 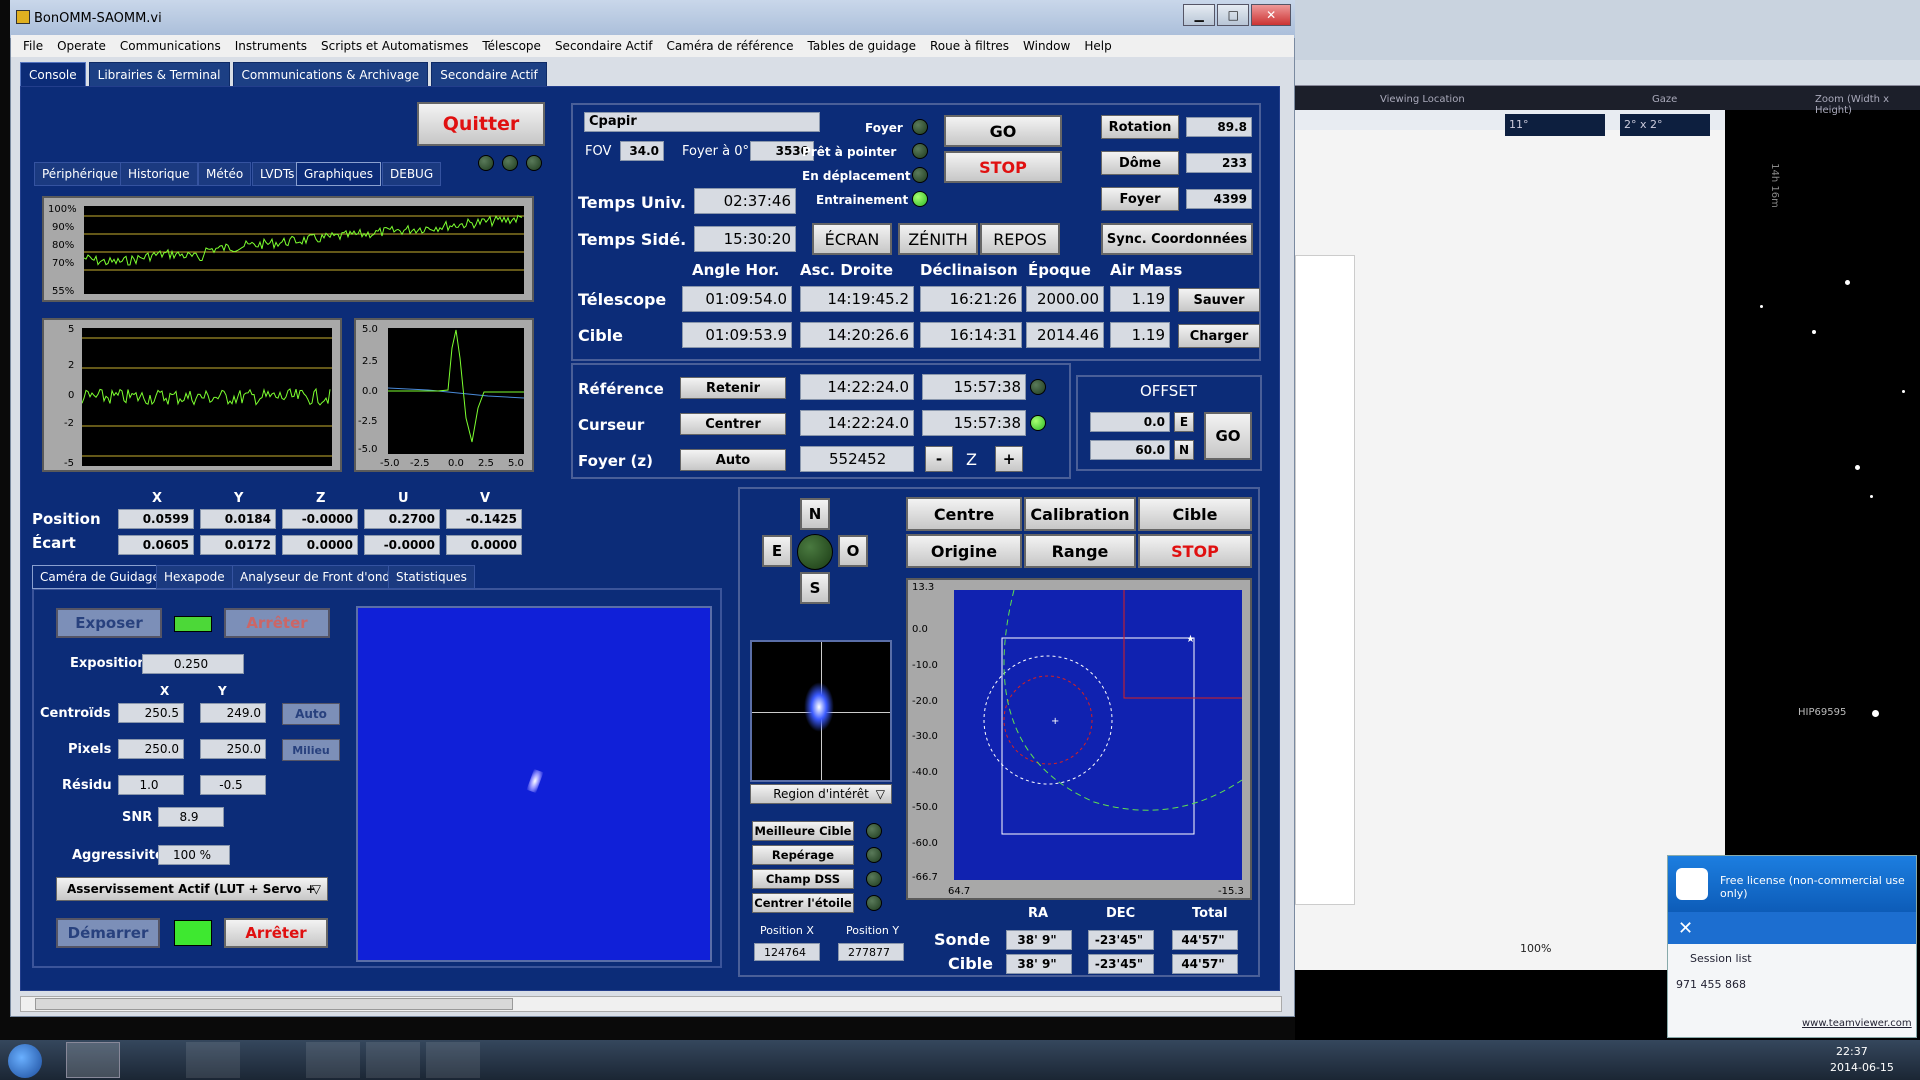 I want to click on start-button, so click(x=25, y=1061).